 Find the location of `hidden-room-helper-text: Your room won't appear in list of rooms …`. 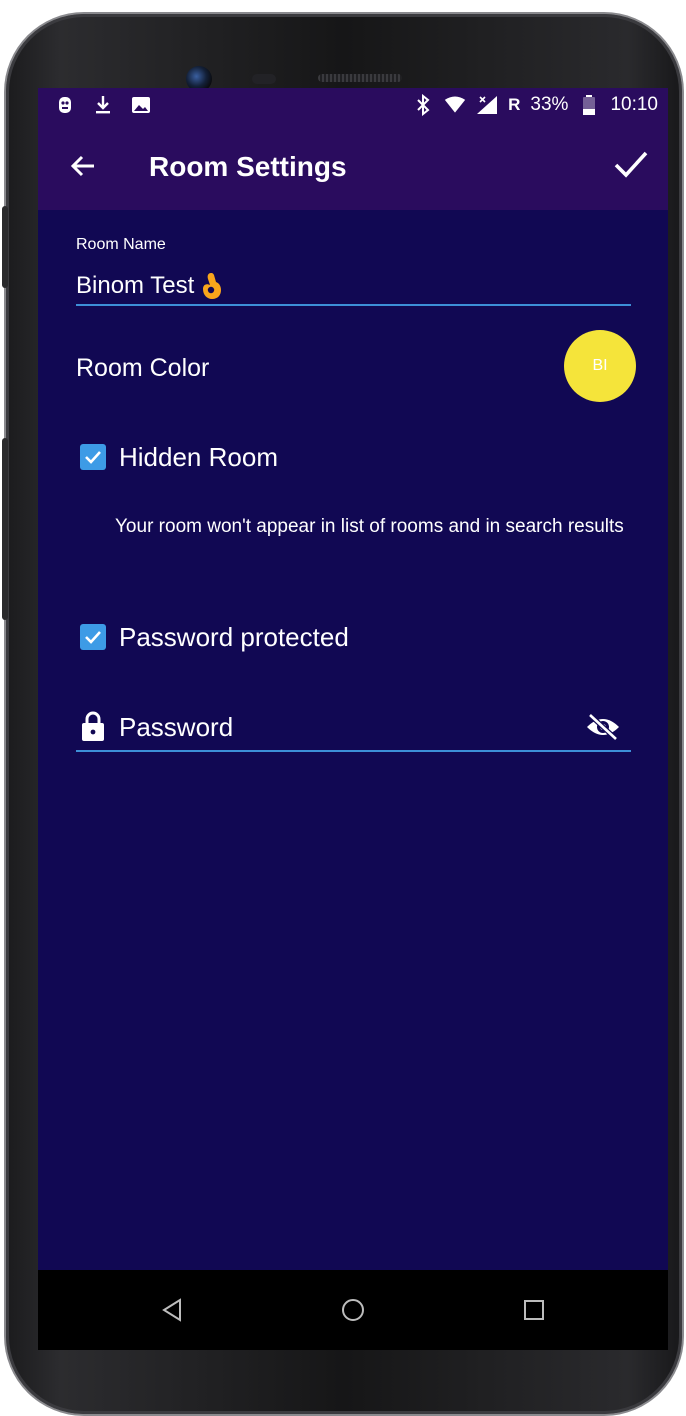

hidden-room-helper-text: Your room won't appear in list of rooms … is located at coordinates (369, 526).